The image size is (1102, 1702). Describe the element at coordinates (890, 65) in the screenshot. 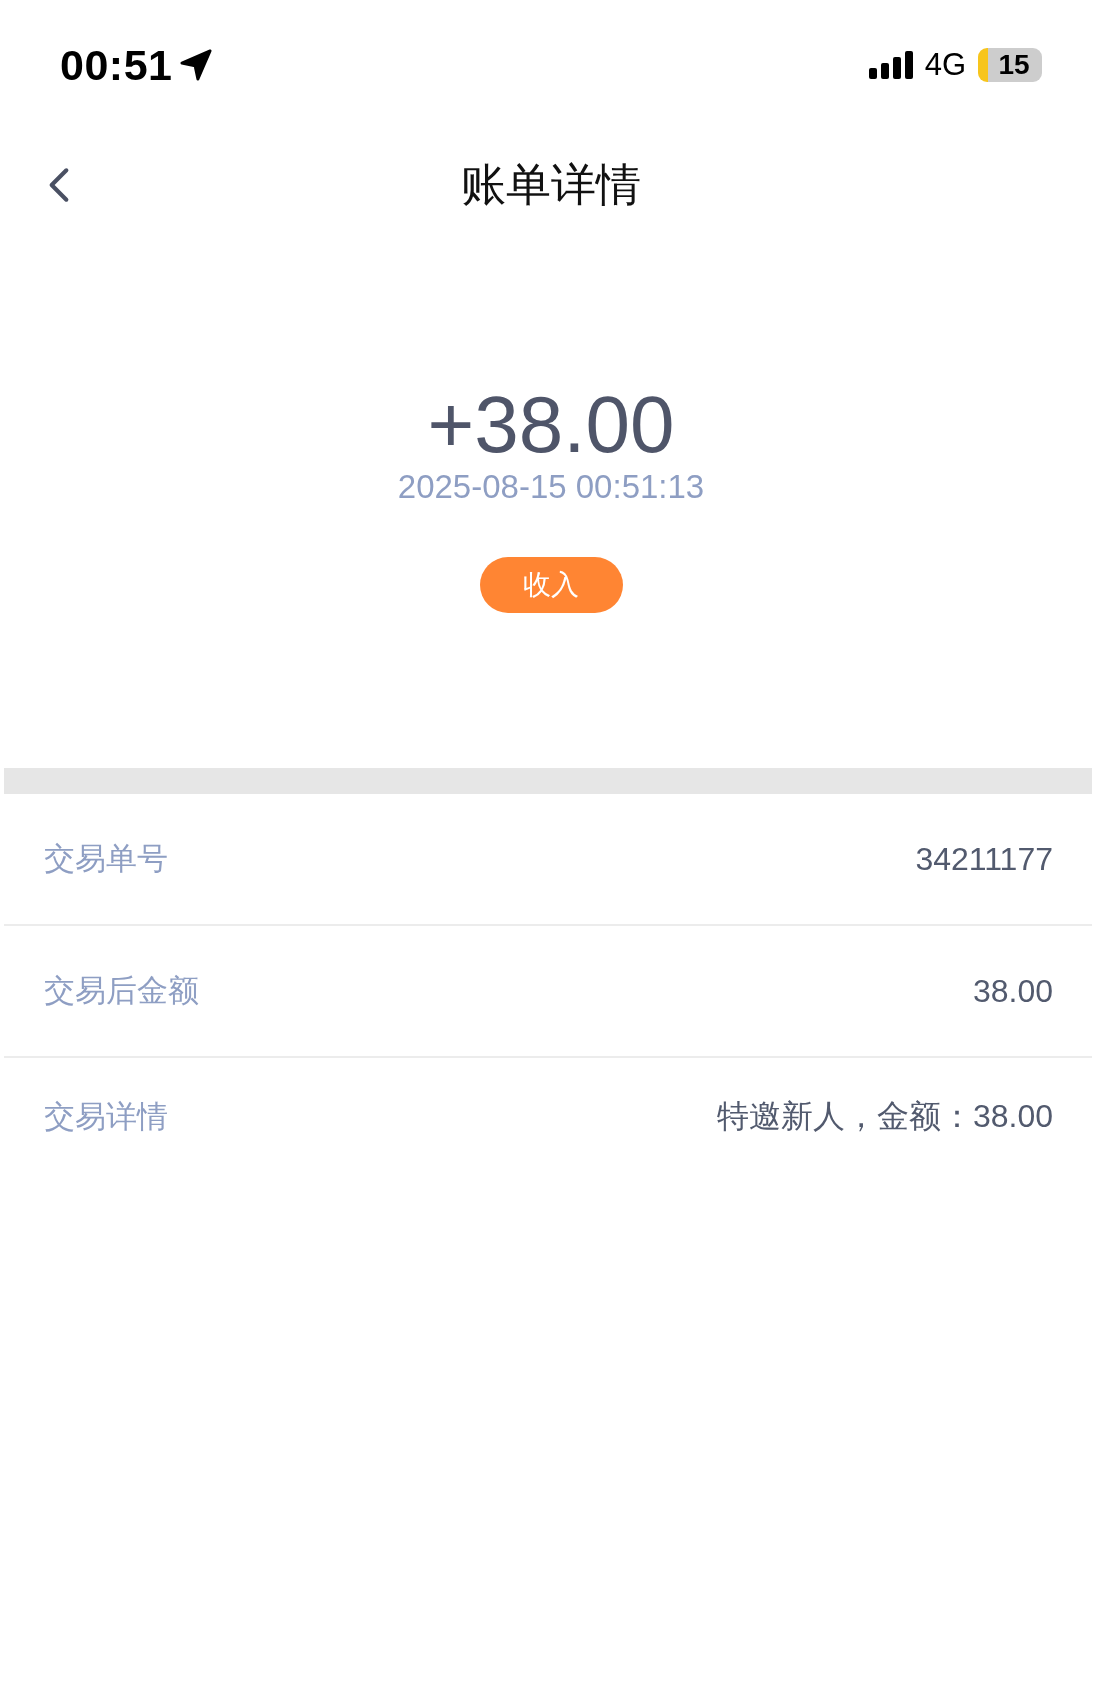

I see `signal-icon` at that location.